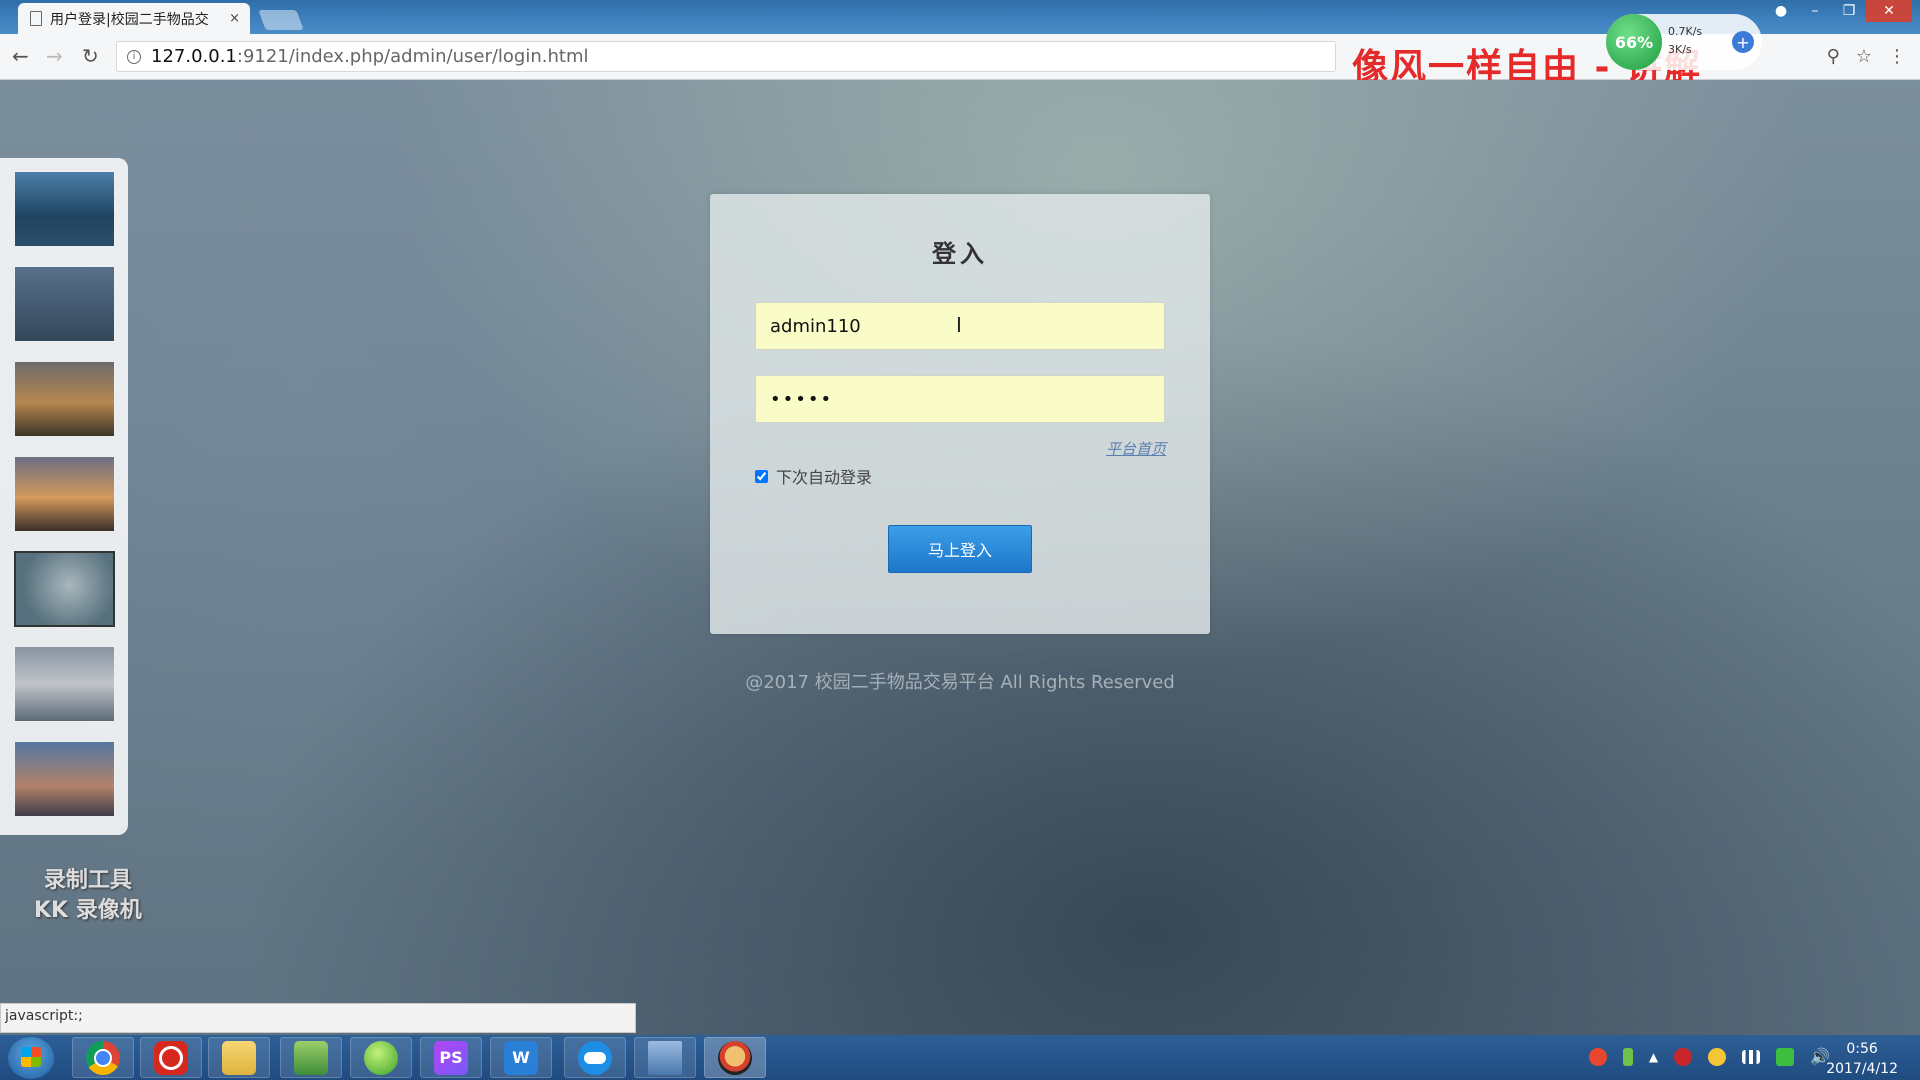 Image resolution: width=1920 pixels, height=1080 pixels. I want to click on bookmark-star-icon: ☆, so click(1864, 56).